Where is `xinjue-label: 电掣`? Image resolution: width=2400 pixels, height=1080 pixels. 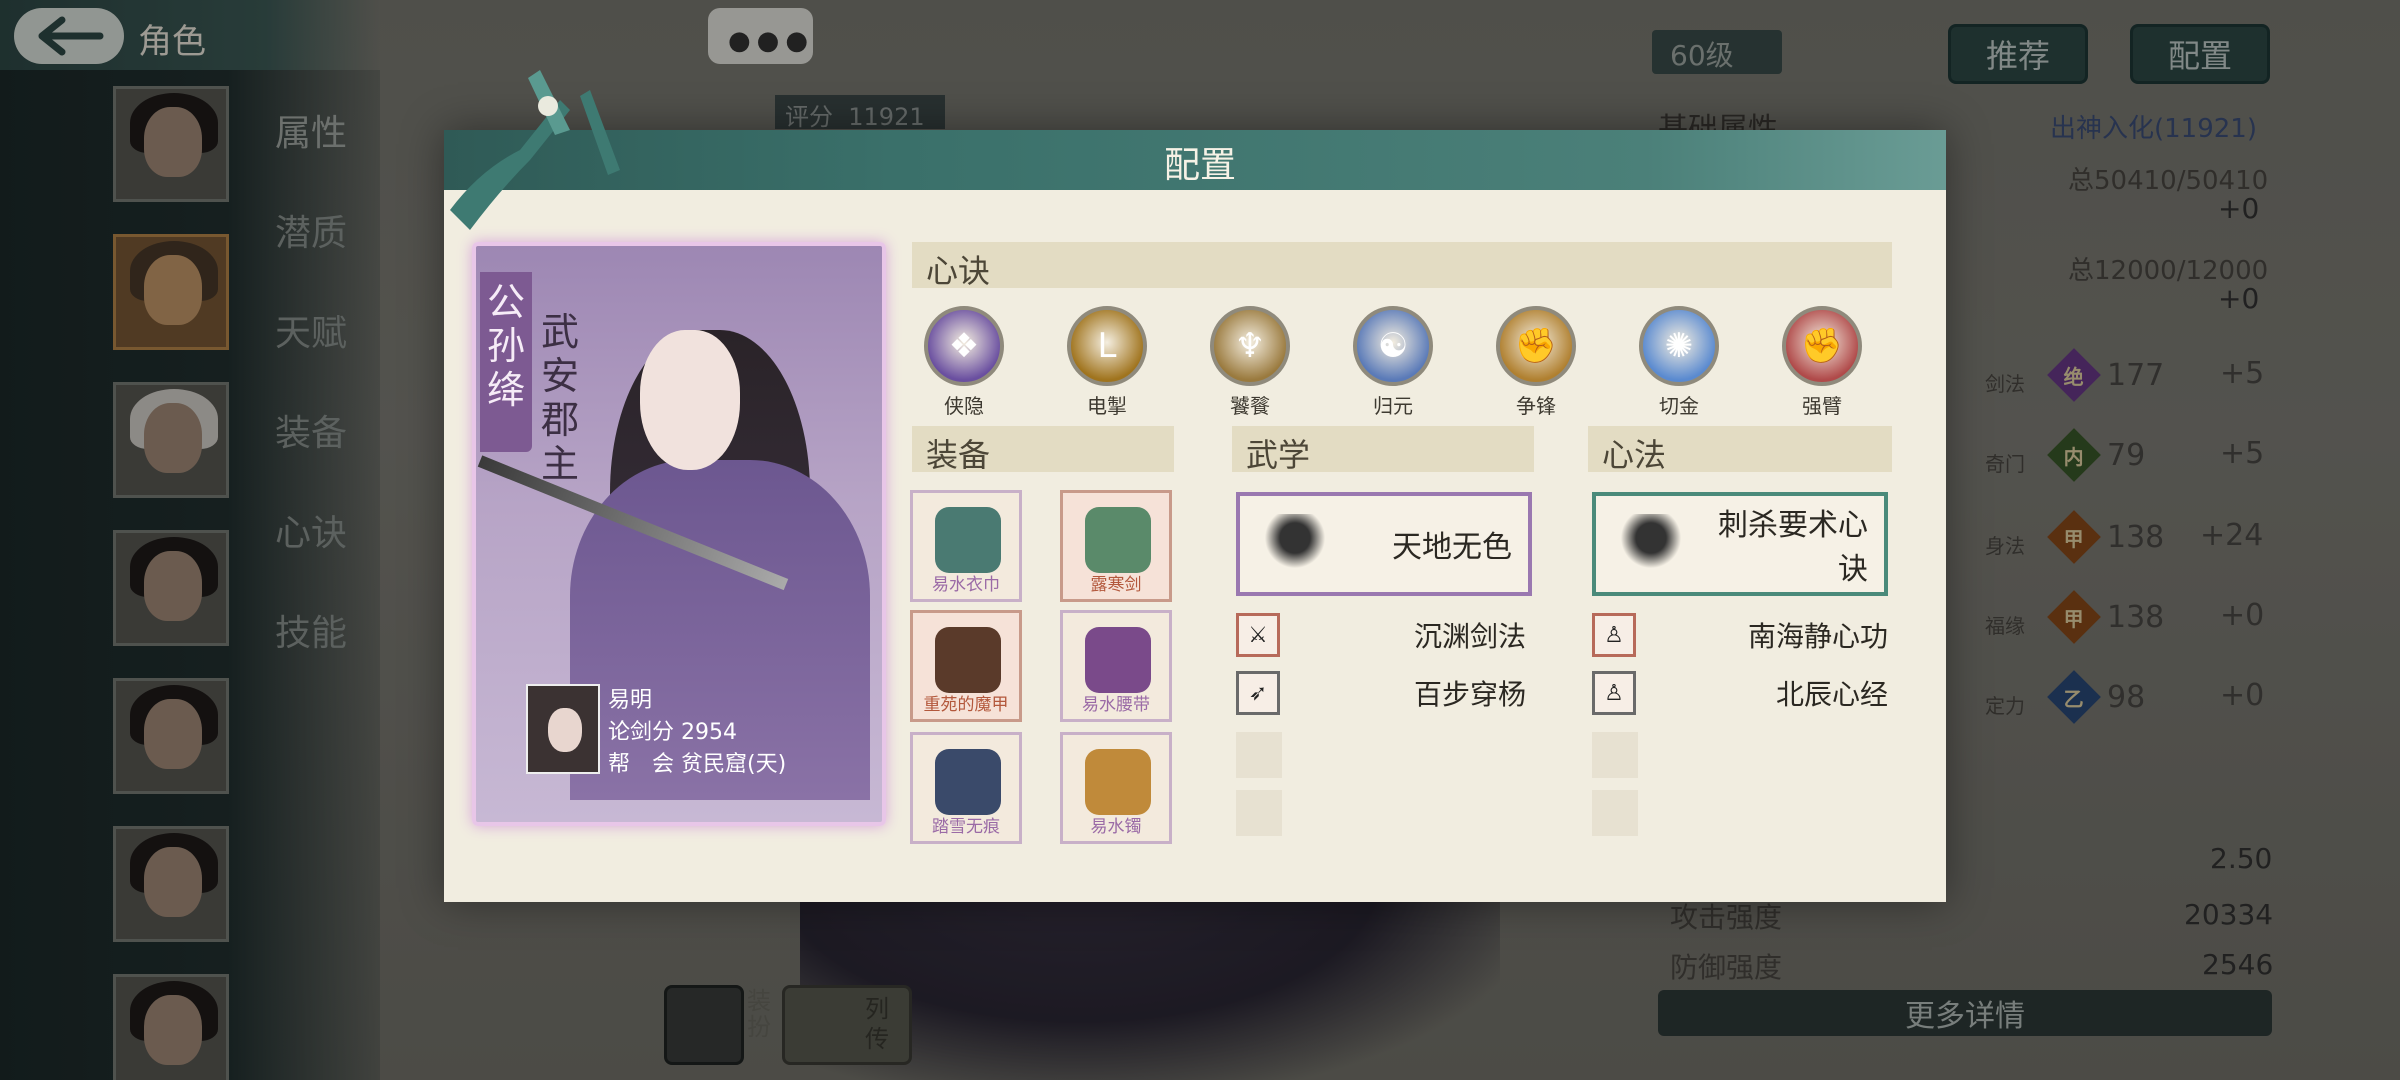
xinjue-label: 电掣 is located at coordinates (1107, 406).